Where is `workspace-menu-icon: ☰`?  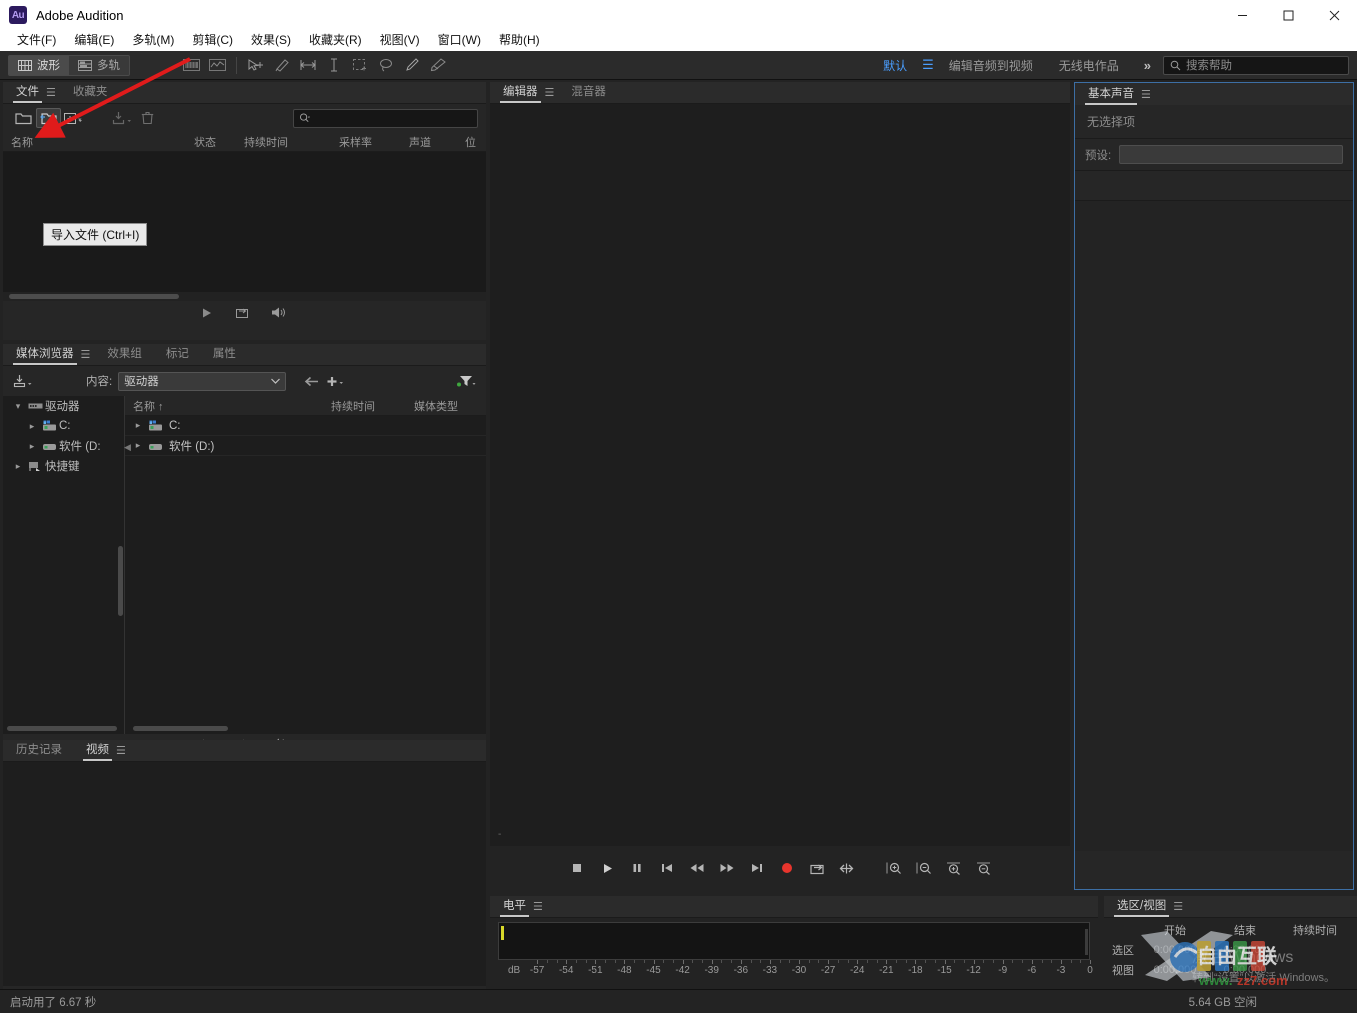
workspace-menu-icon: ☰ is located at coordinates (928, 65).